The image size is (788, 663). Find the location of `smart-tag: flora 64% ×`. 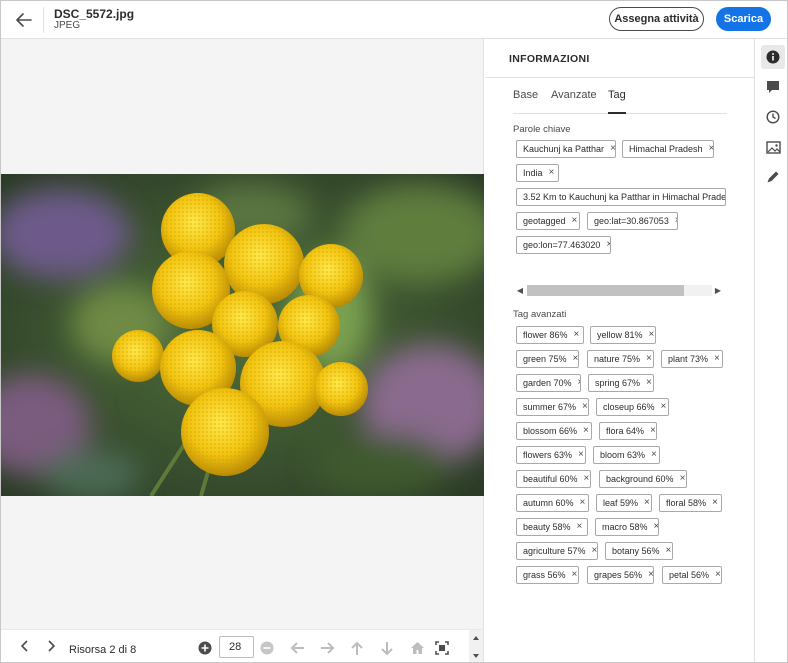

smart-tag: flora 64% × is located at coordinates (628, 431).